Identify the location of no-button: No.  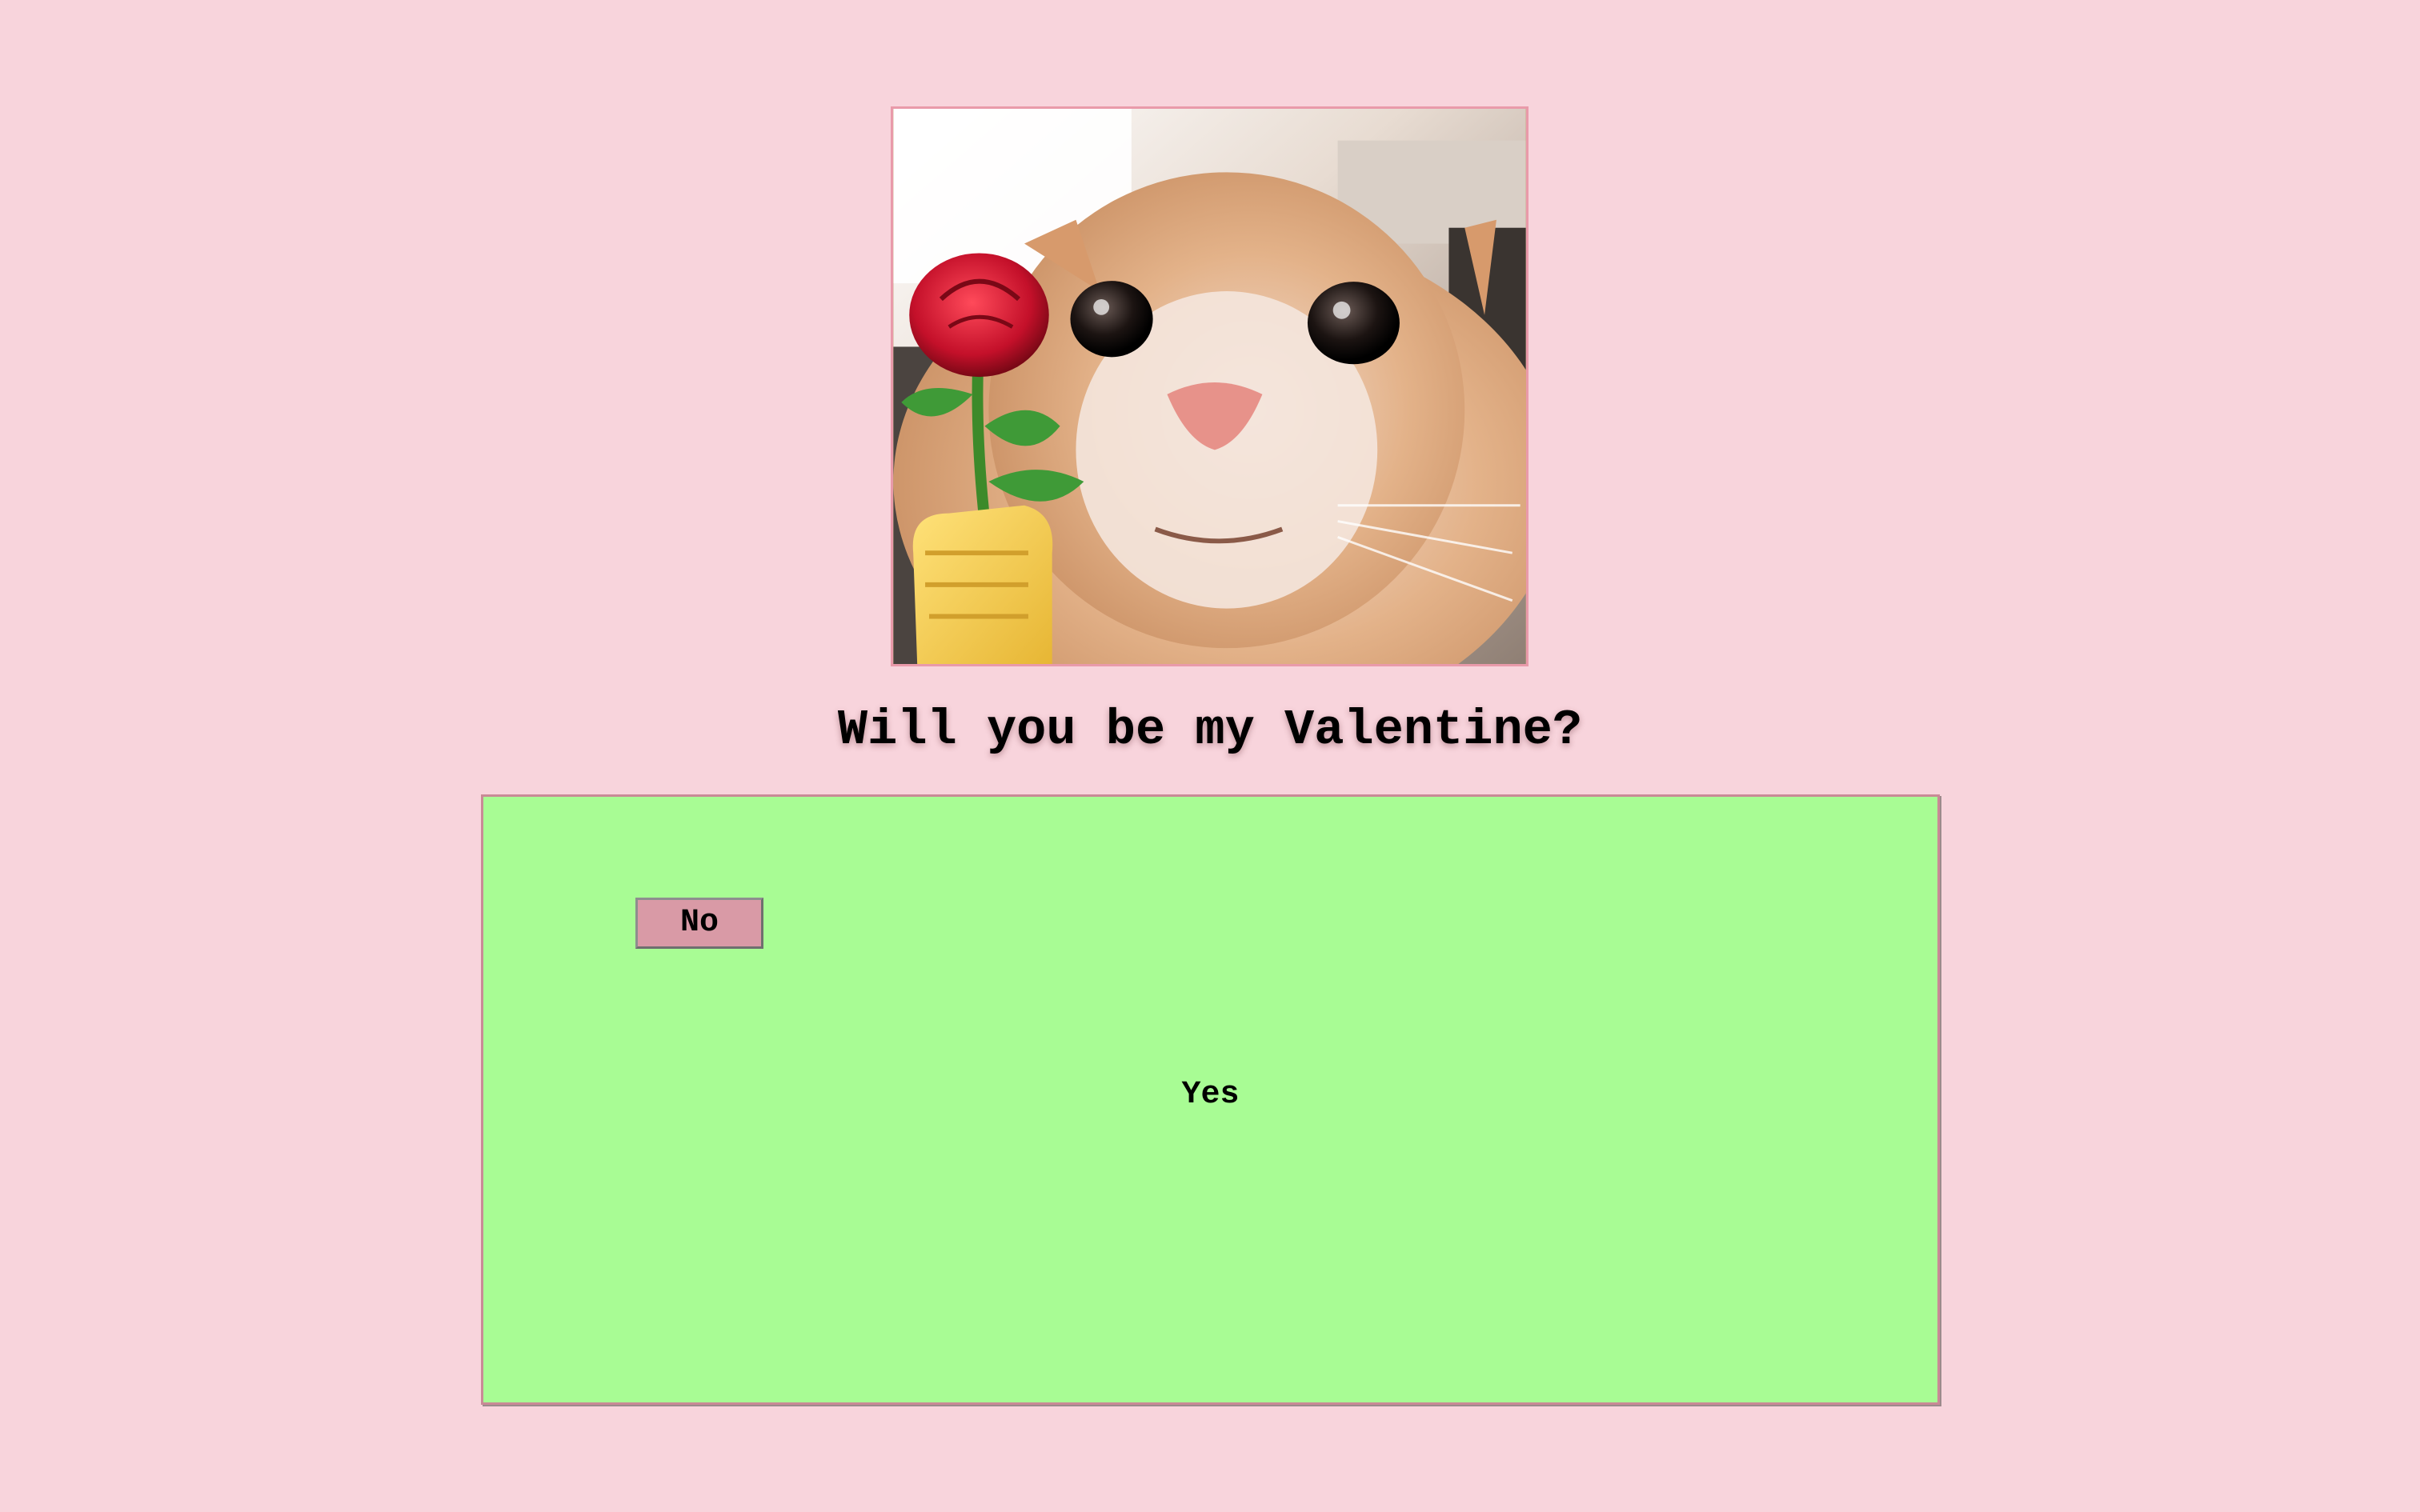
(699, 923).